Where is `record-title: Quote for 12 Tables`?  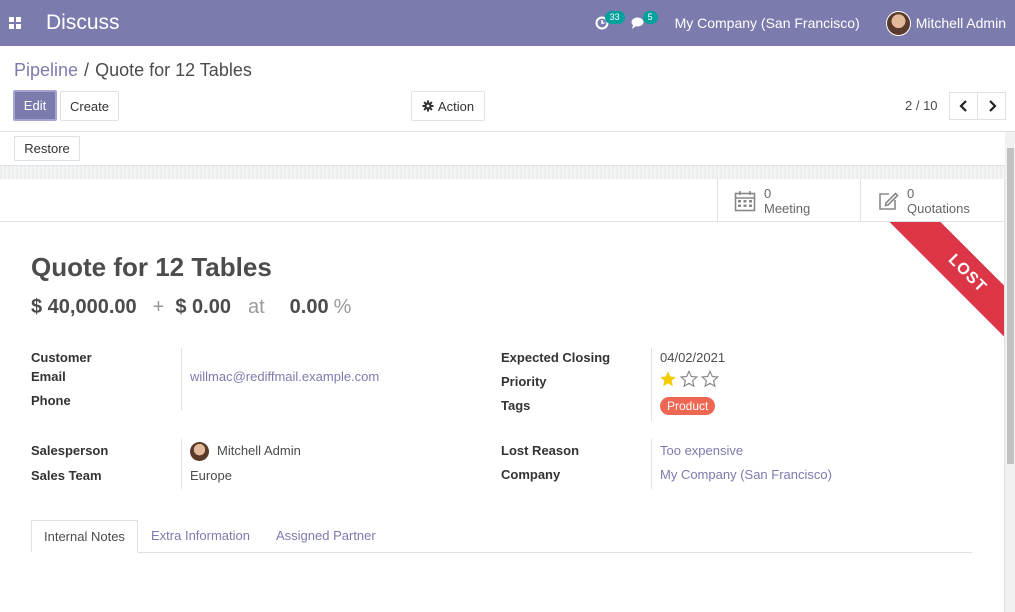 record-title: Quote for 12 Tables is located at coordinates (151, 267).